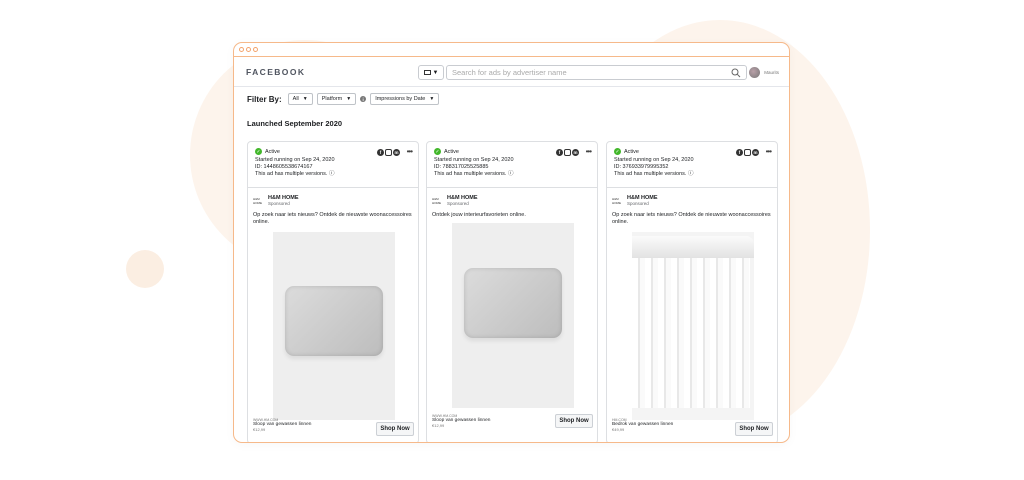 Image resolution: width=1024 pixels, height=480 pixels. Describe the element at coordinates (641, 167) in the screenshot. I see `ad-id: ID: 376933979995352` at that location.